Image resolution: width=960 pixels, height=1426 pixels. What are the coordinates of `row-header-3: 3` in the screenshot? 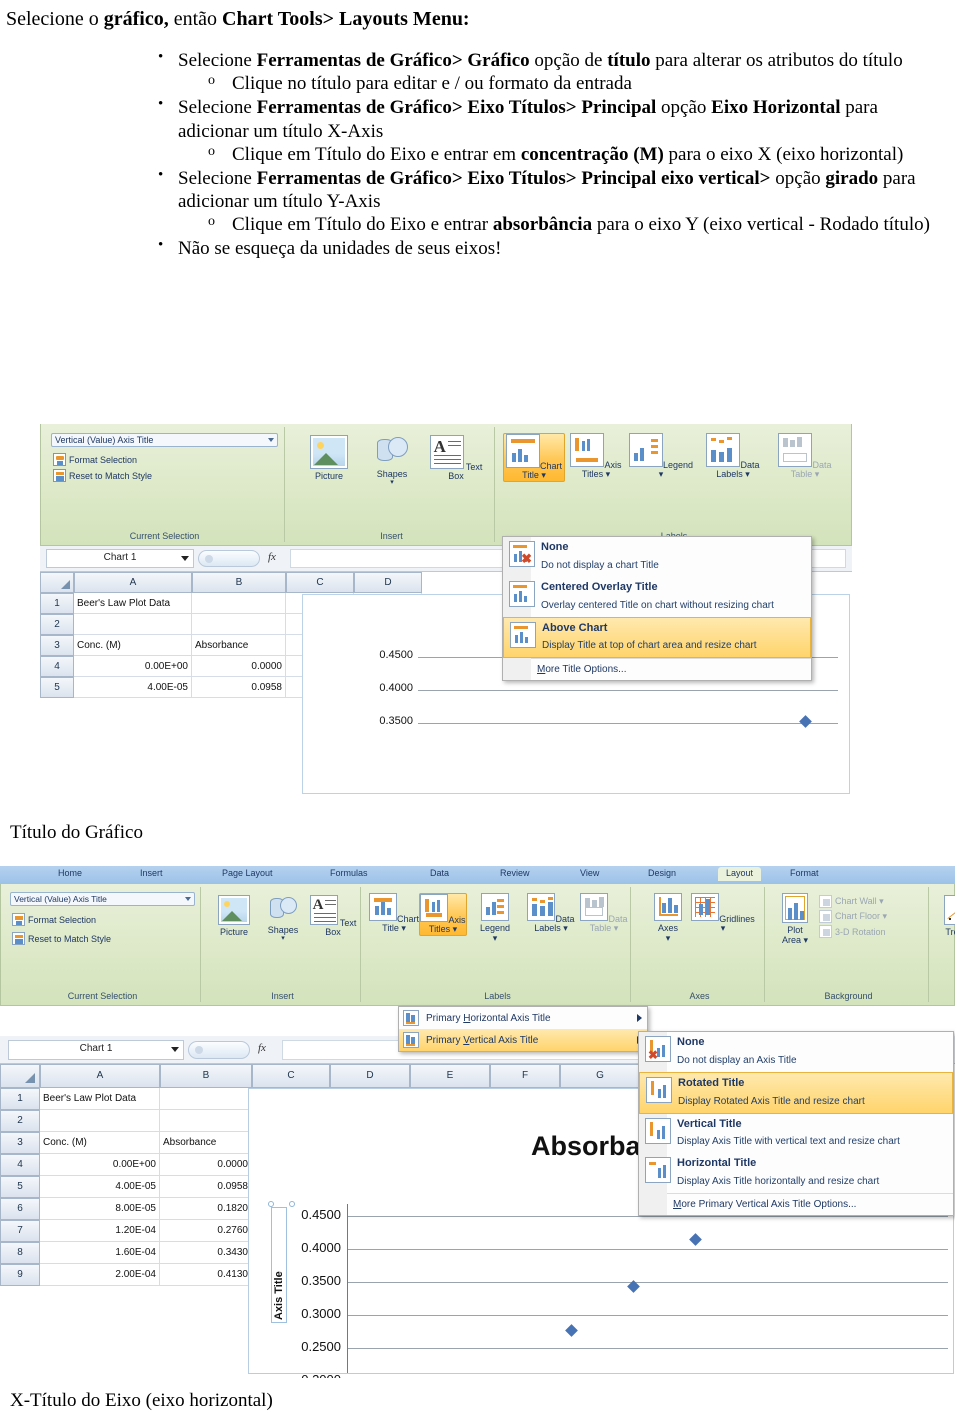 It's located at (57, 645).